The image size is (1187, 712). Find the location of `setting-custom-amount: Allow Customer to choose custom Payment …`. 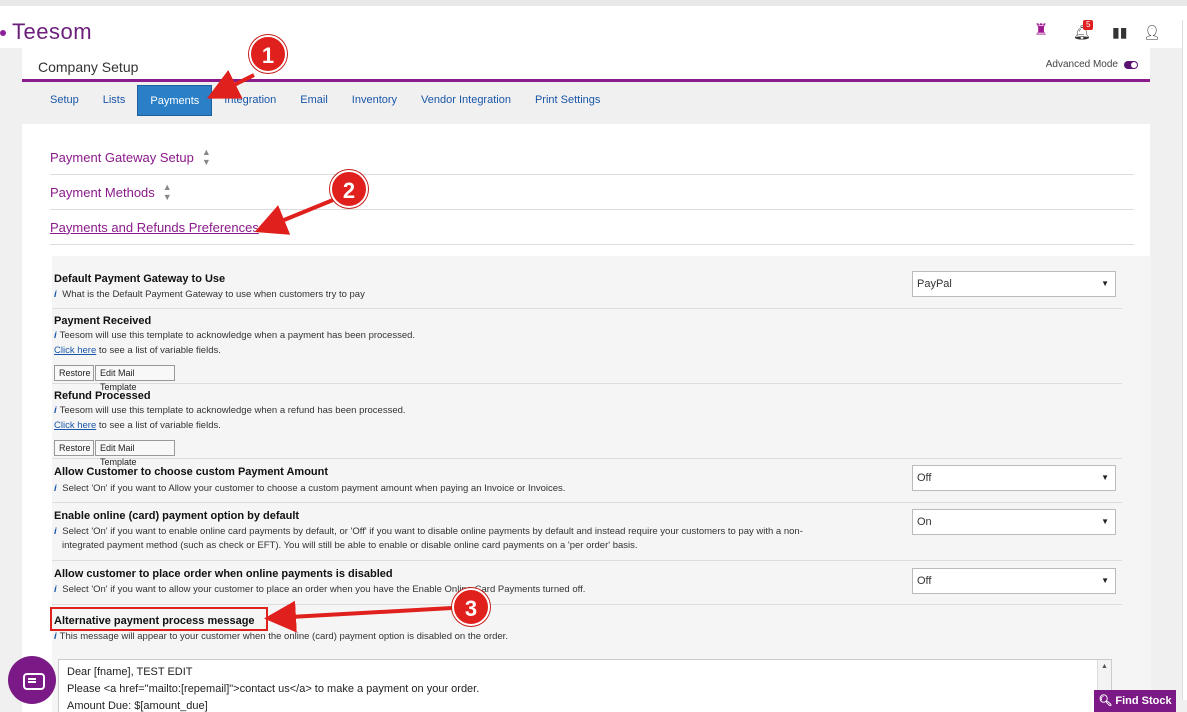

setting-custom-amount: Allow Customer to choose custom Payment … is located at coordinates (587, 481).